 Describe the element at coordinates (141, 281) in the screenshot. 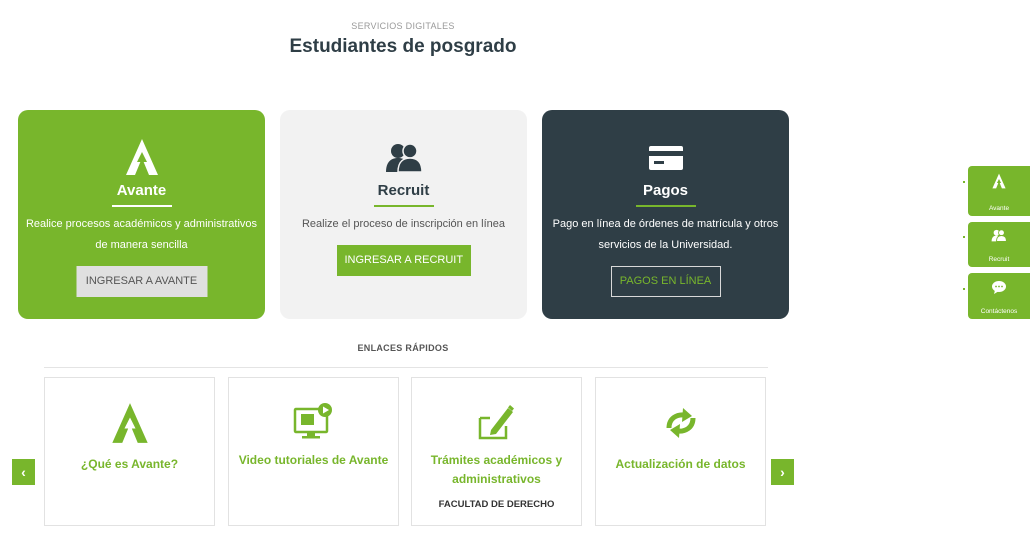

I see `ingresar-avante-button: INGRESAR A AVANTE` at that location.